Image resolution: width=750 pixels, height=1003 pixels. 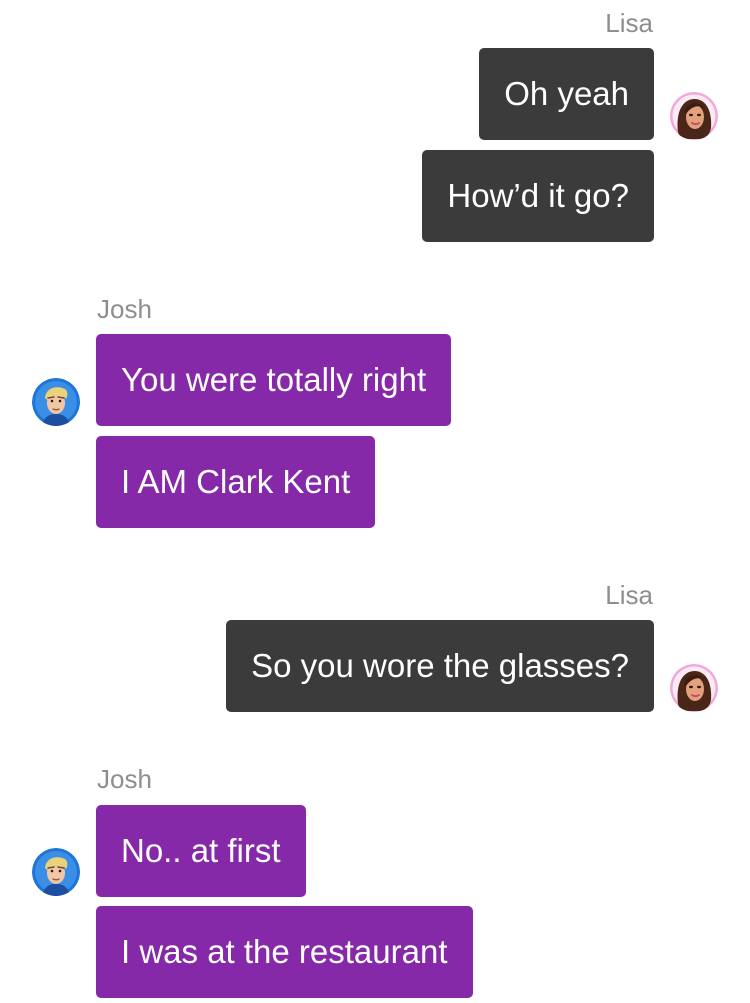 I want to click on message-bubble: So you wore the glasses?, so click(x=440, y=666).